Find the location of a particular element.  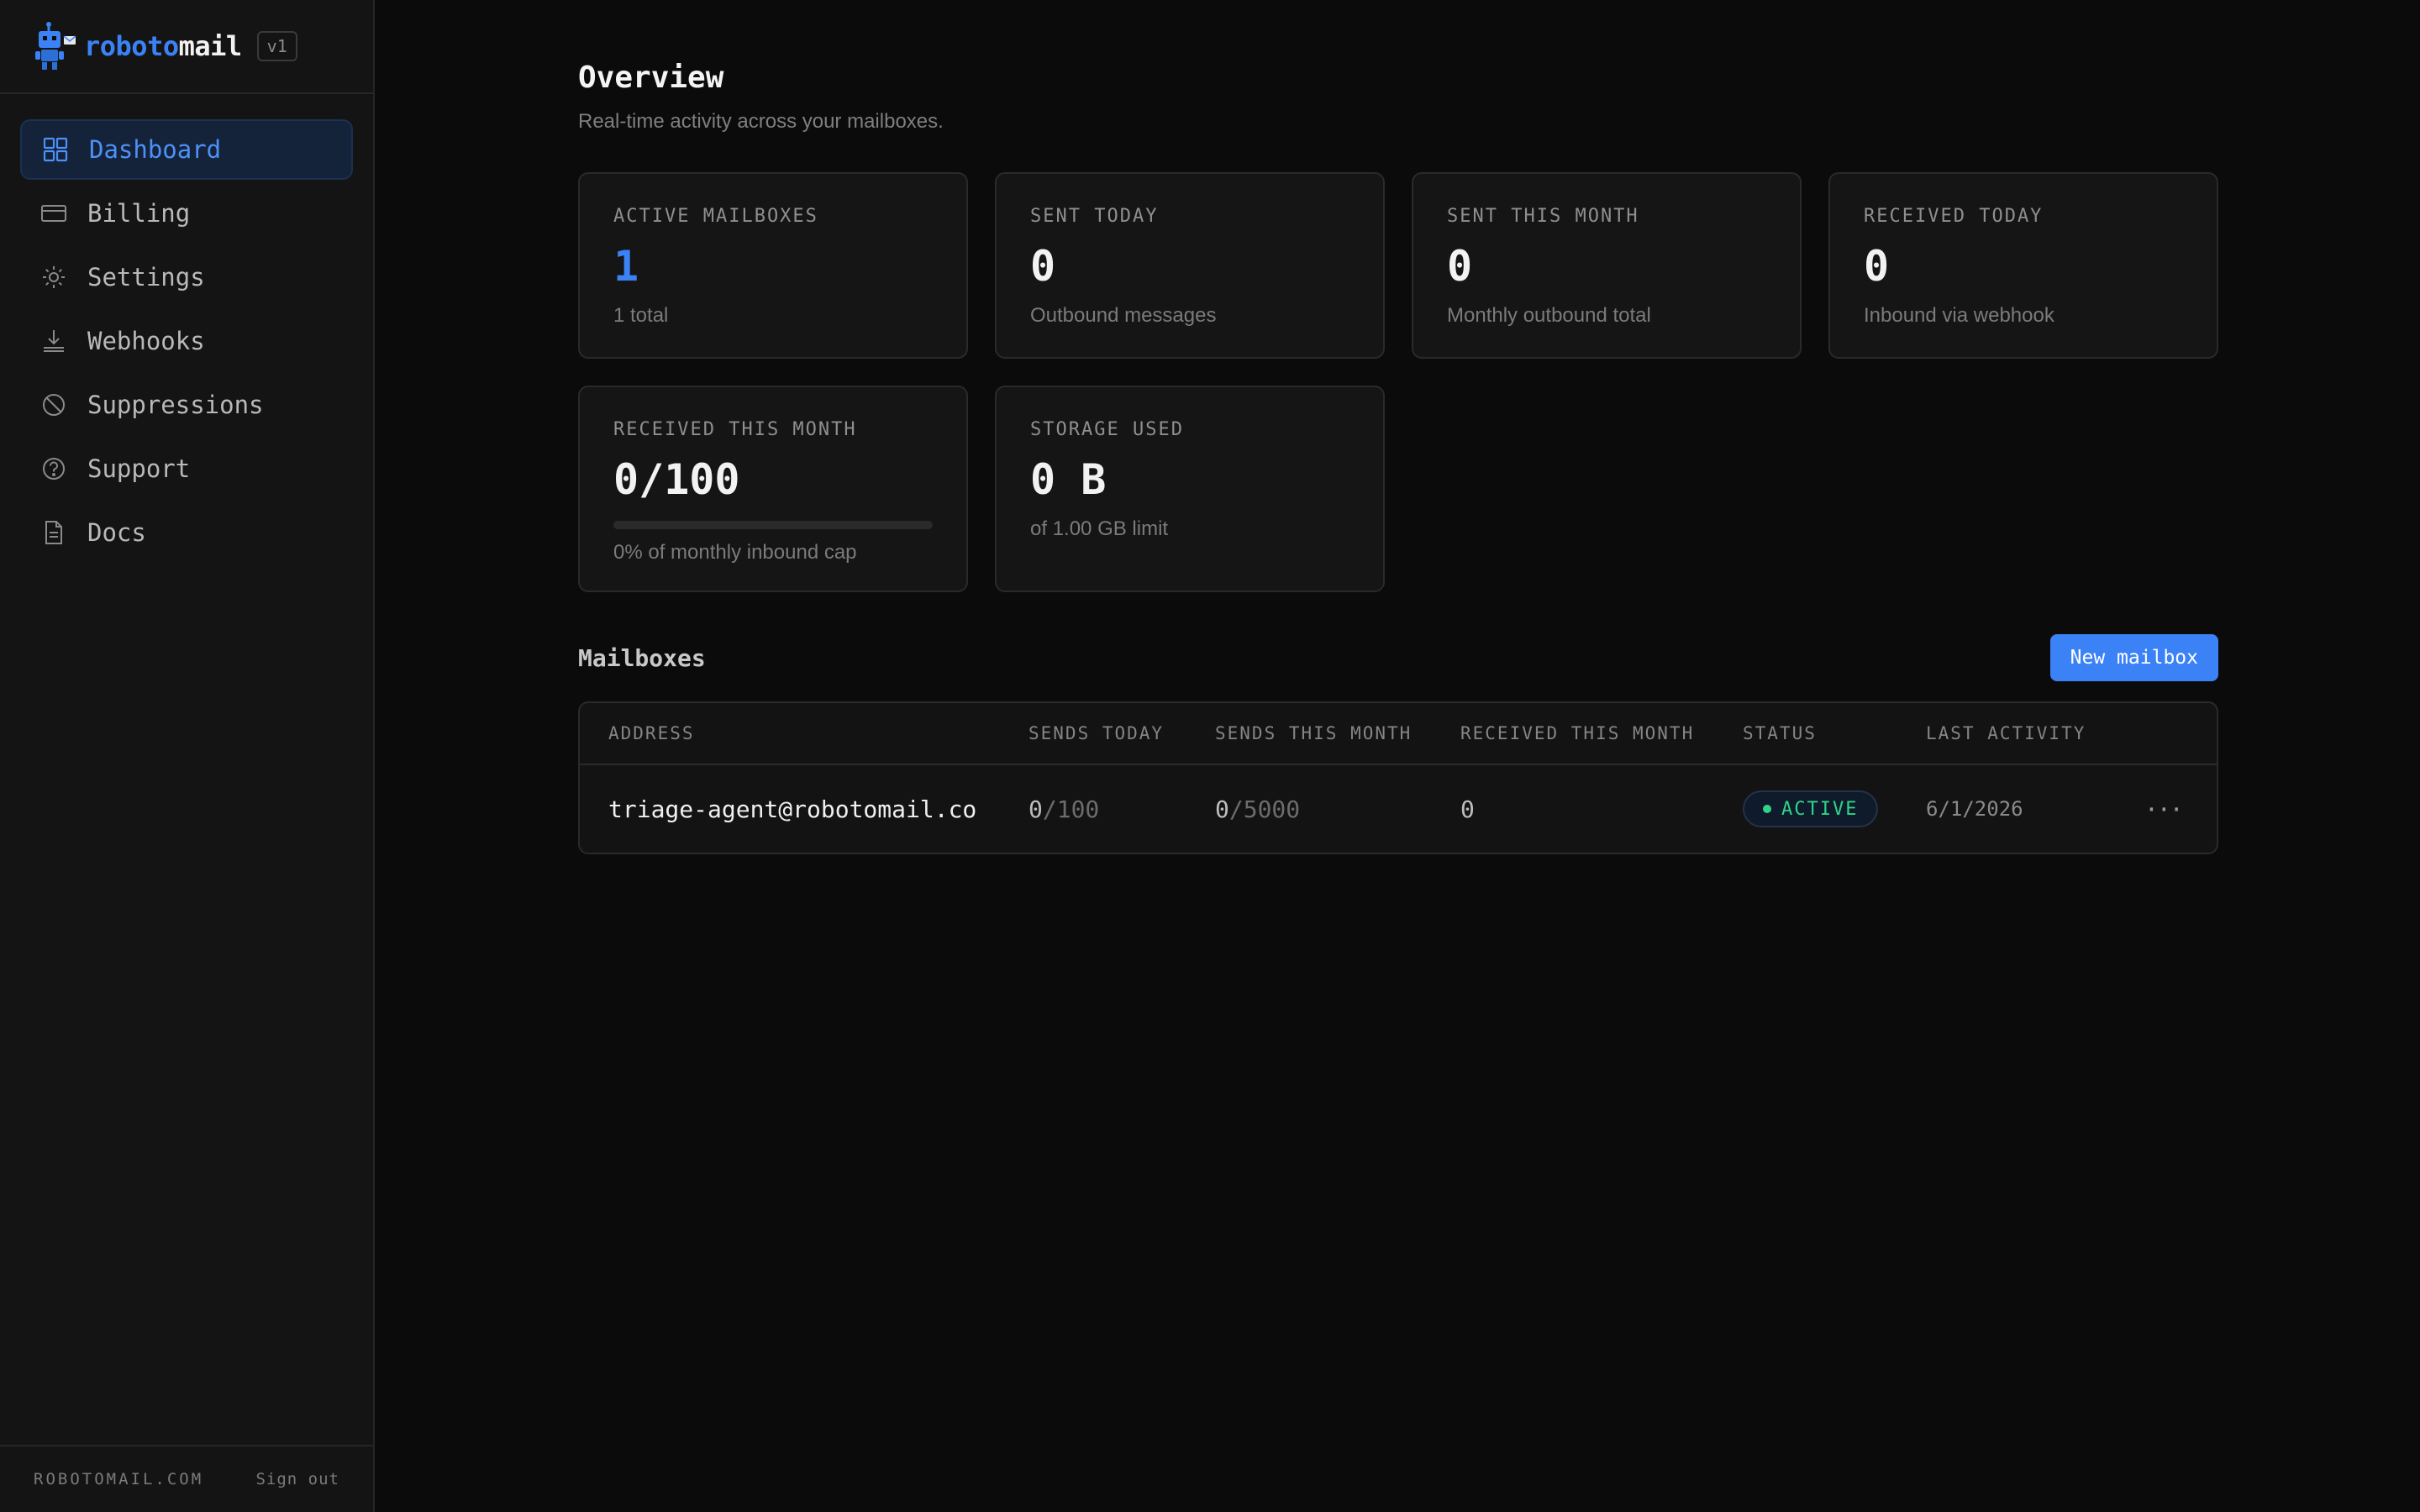

sidebar-item-label: Settings is located at coordinates (146, 277).